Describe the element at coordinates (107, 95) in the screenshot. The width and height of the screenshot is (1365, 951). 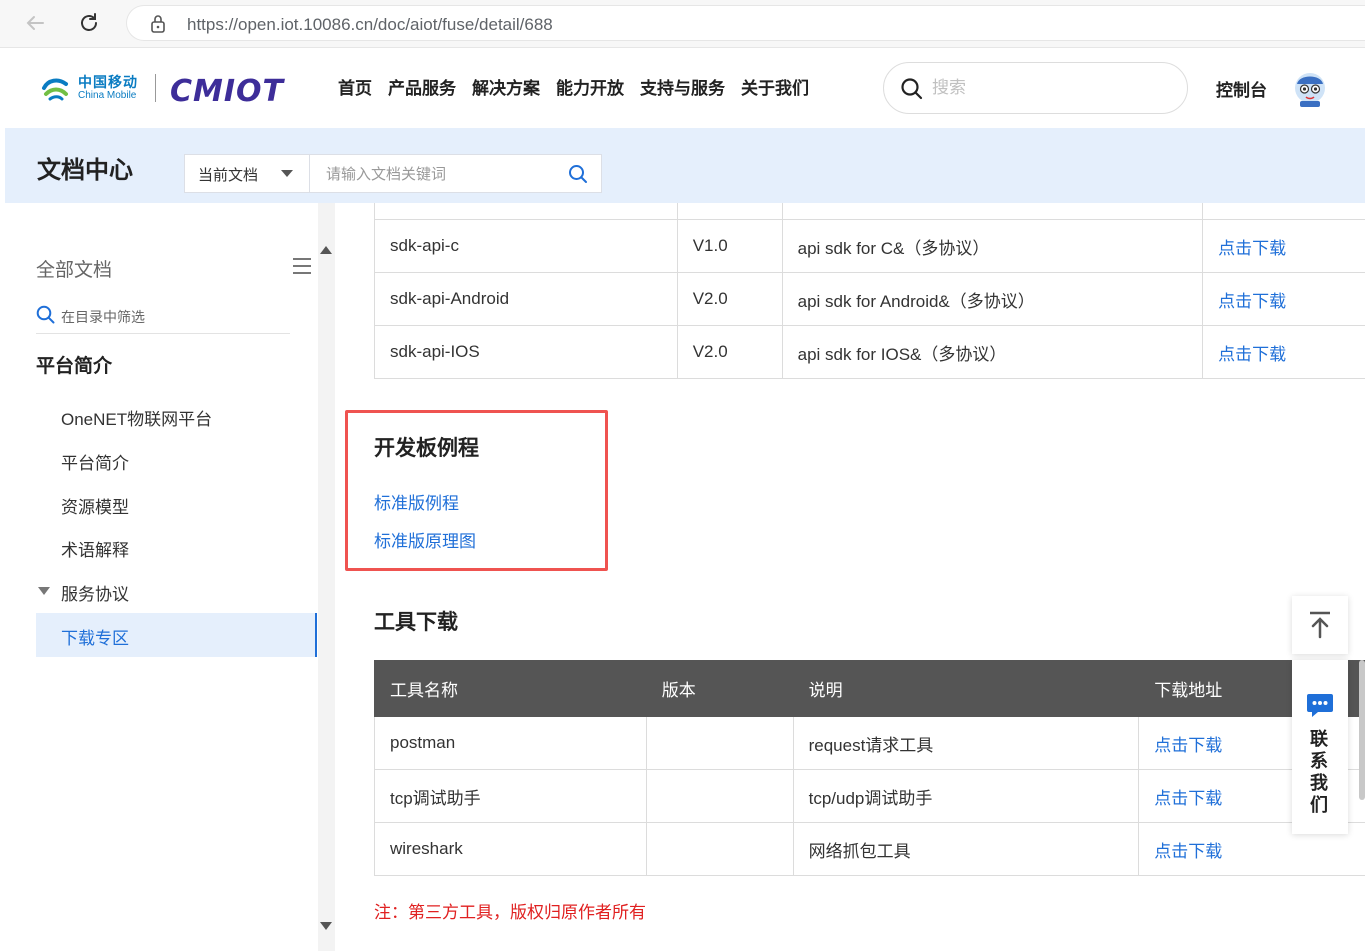
I see `logo-en-text: China Mobile` at that location.